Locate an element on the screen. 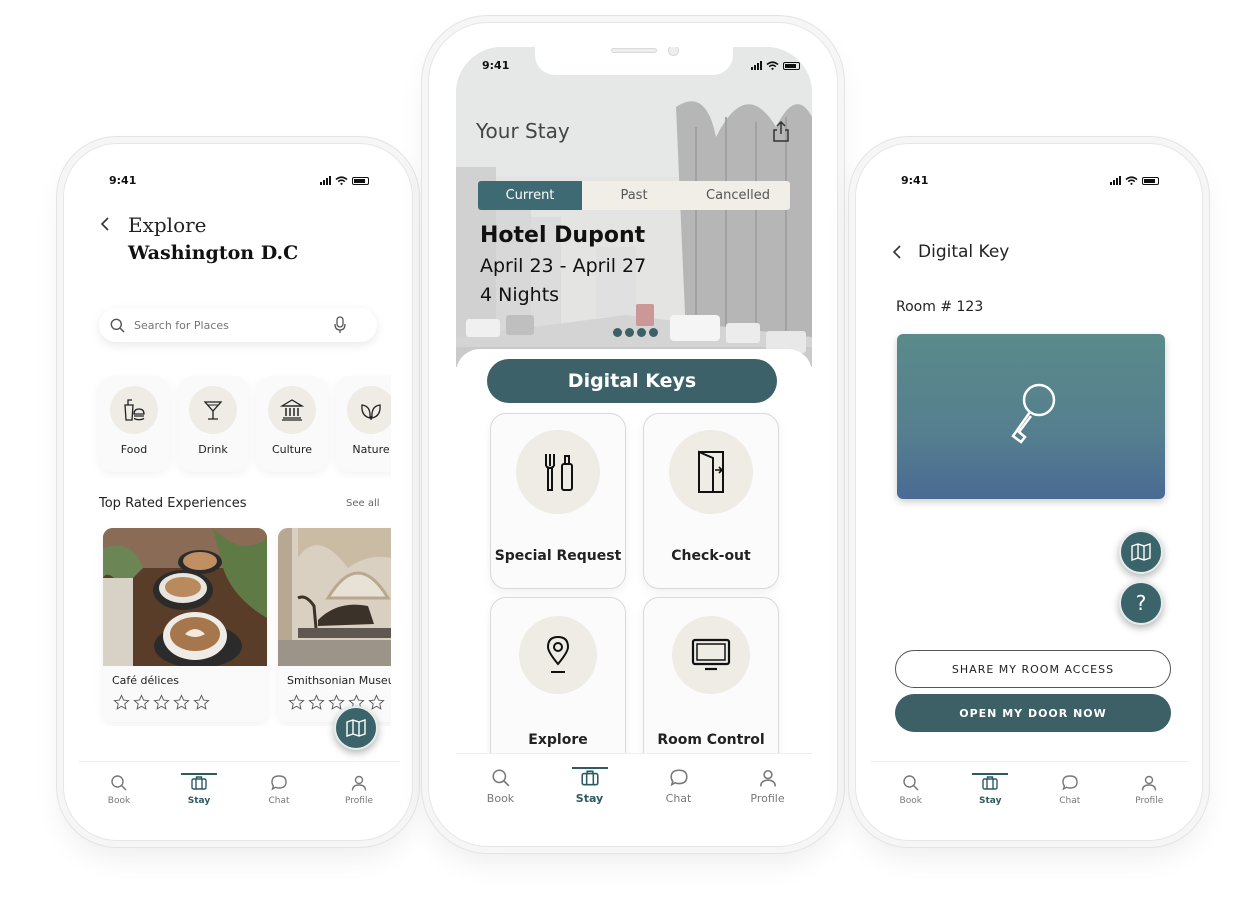 The image size is (1250, 898). tv-icon is located at coordinates (711, 654).